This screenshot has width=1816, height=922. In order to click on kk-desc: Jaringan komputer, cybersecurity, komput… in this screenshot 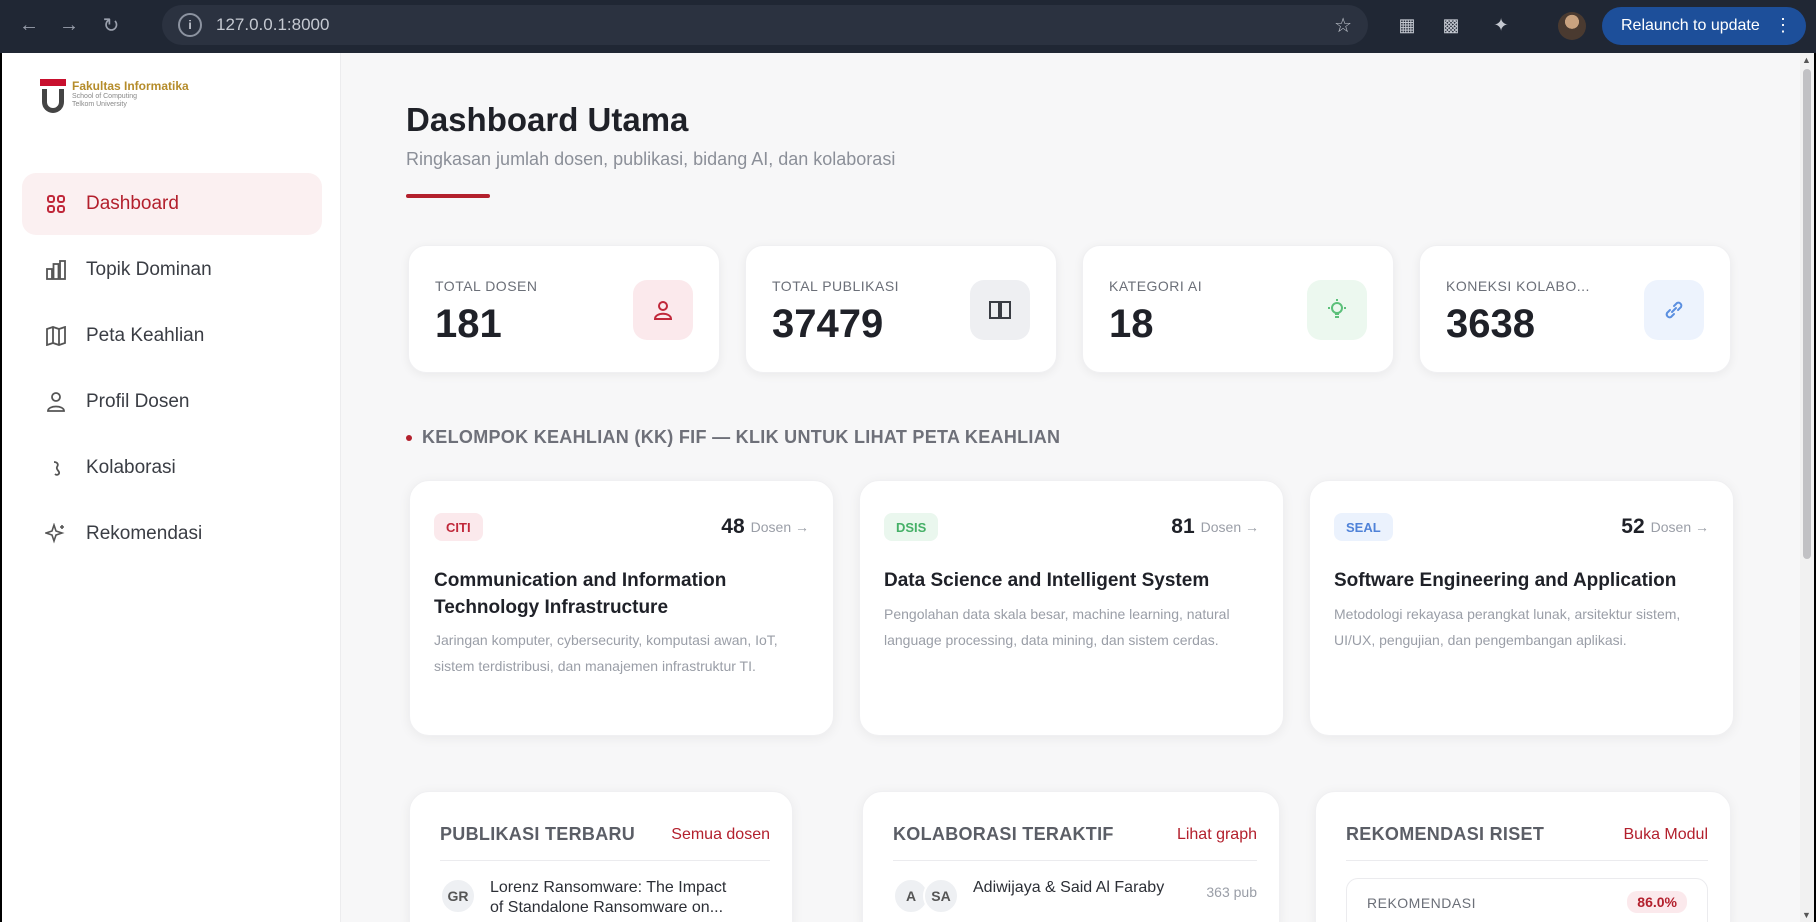, I will do `click(606, 653)`.